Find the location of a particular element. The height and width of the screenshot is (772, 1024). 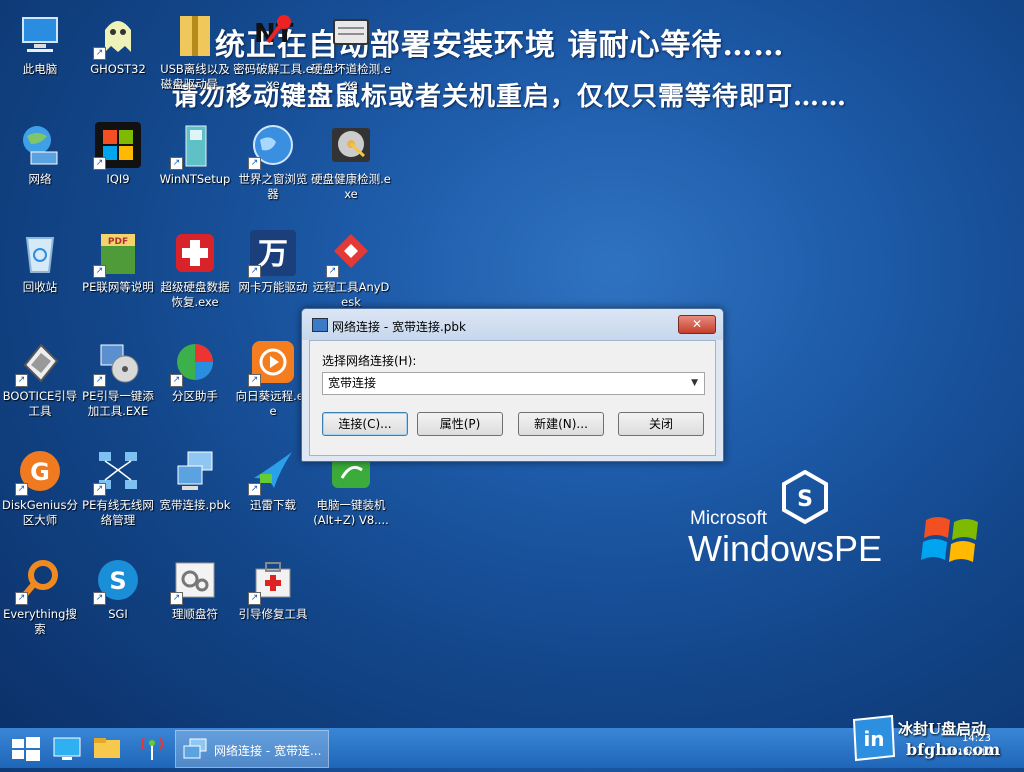

icon-label: IQI9 is located at coordinates (118, 179).